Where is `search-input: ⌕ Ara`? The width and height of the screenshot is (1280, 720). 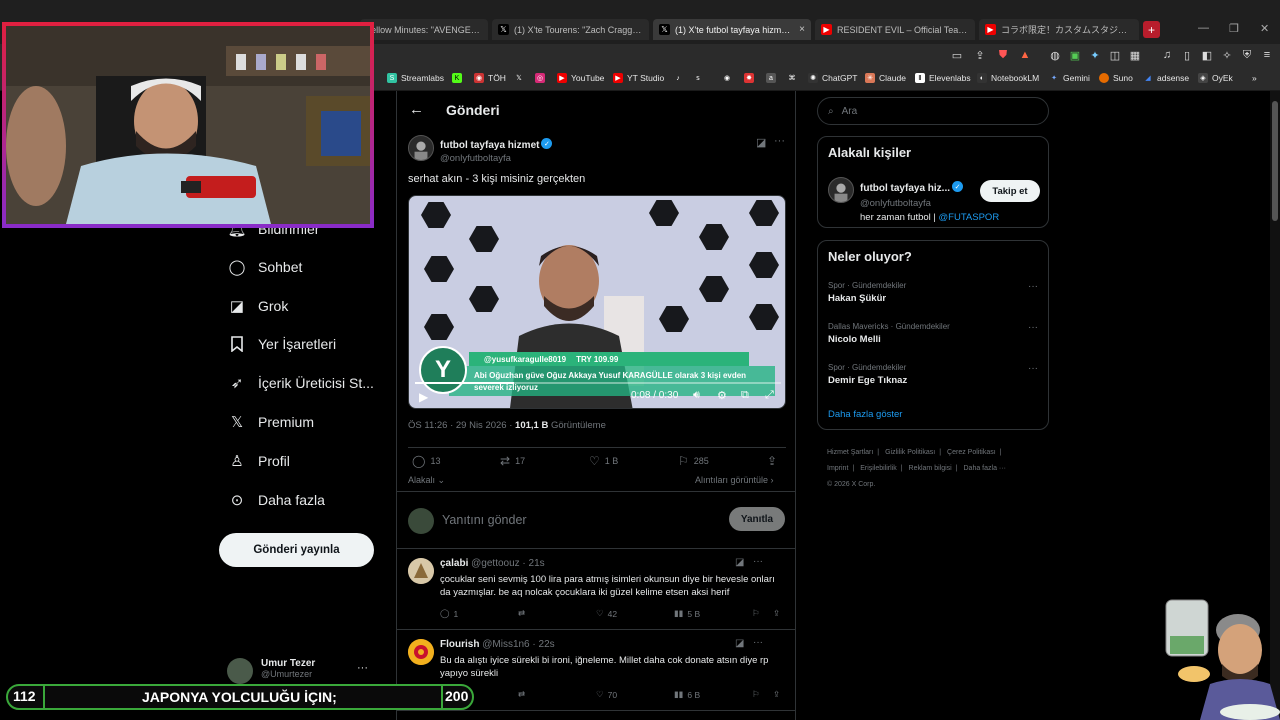
search-input: ⌕ Ara is located at coordinates (933, 111).